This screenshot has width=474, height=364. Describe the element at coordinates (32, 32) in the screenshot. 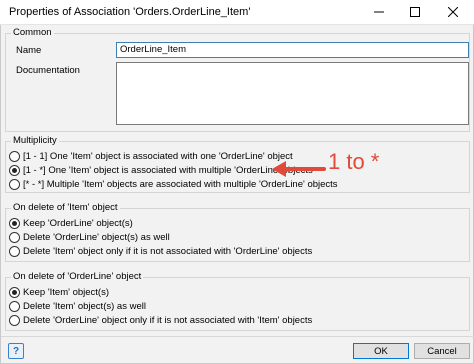

I see `common-group-label: Common` at that location.